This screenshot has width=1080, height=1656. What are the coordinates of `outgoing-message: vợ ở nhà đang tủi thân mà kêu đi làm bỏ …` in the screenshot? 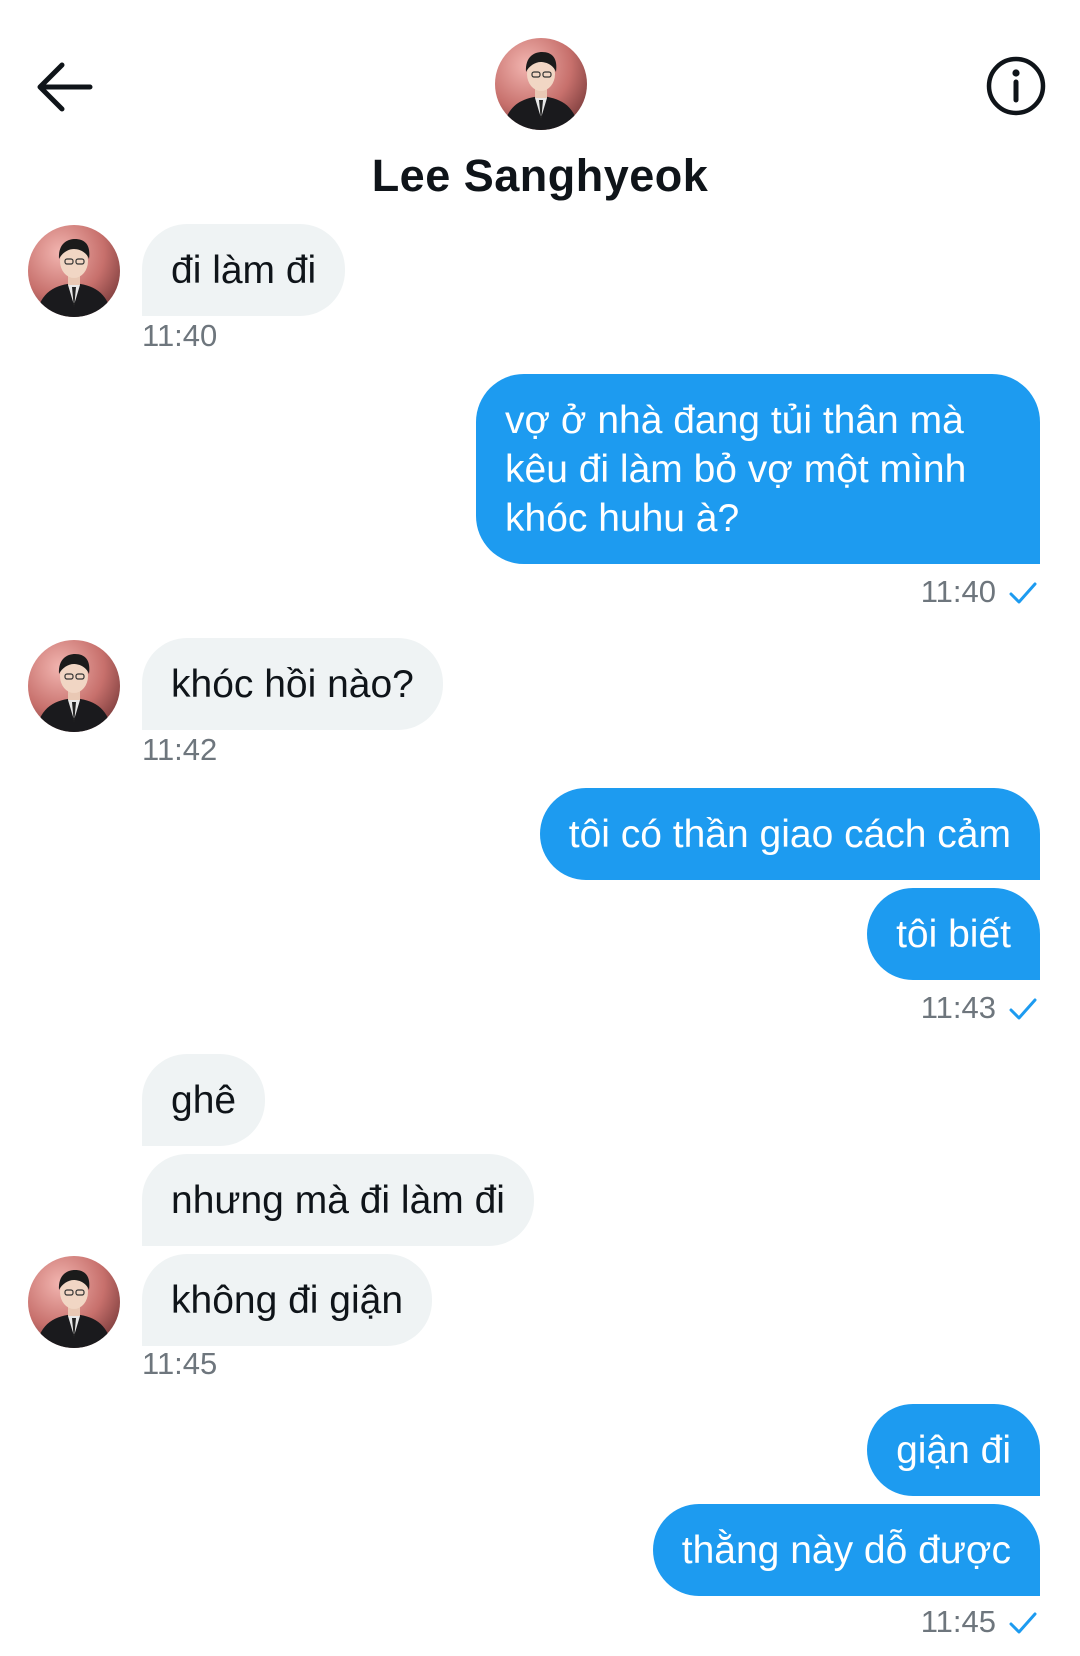 It's located at (758, 469).